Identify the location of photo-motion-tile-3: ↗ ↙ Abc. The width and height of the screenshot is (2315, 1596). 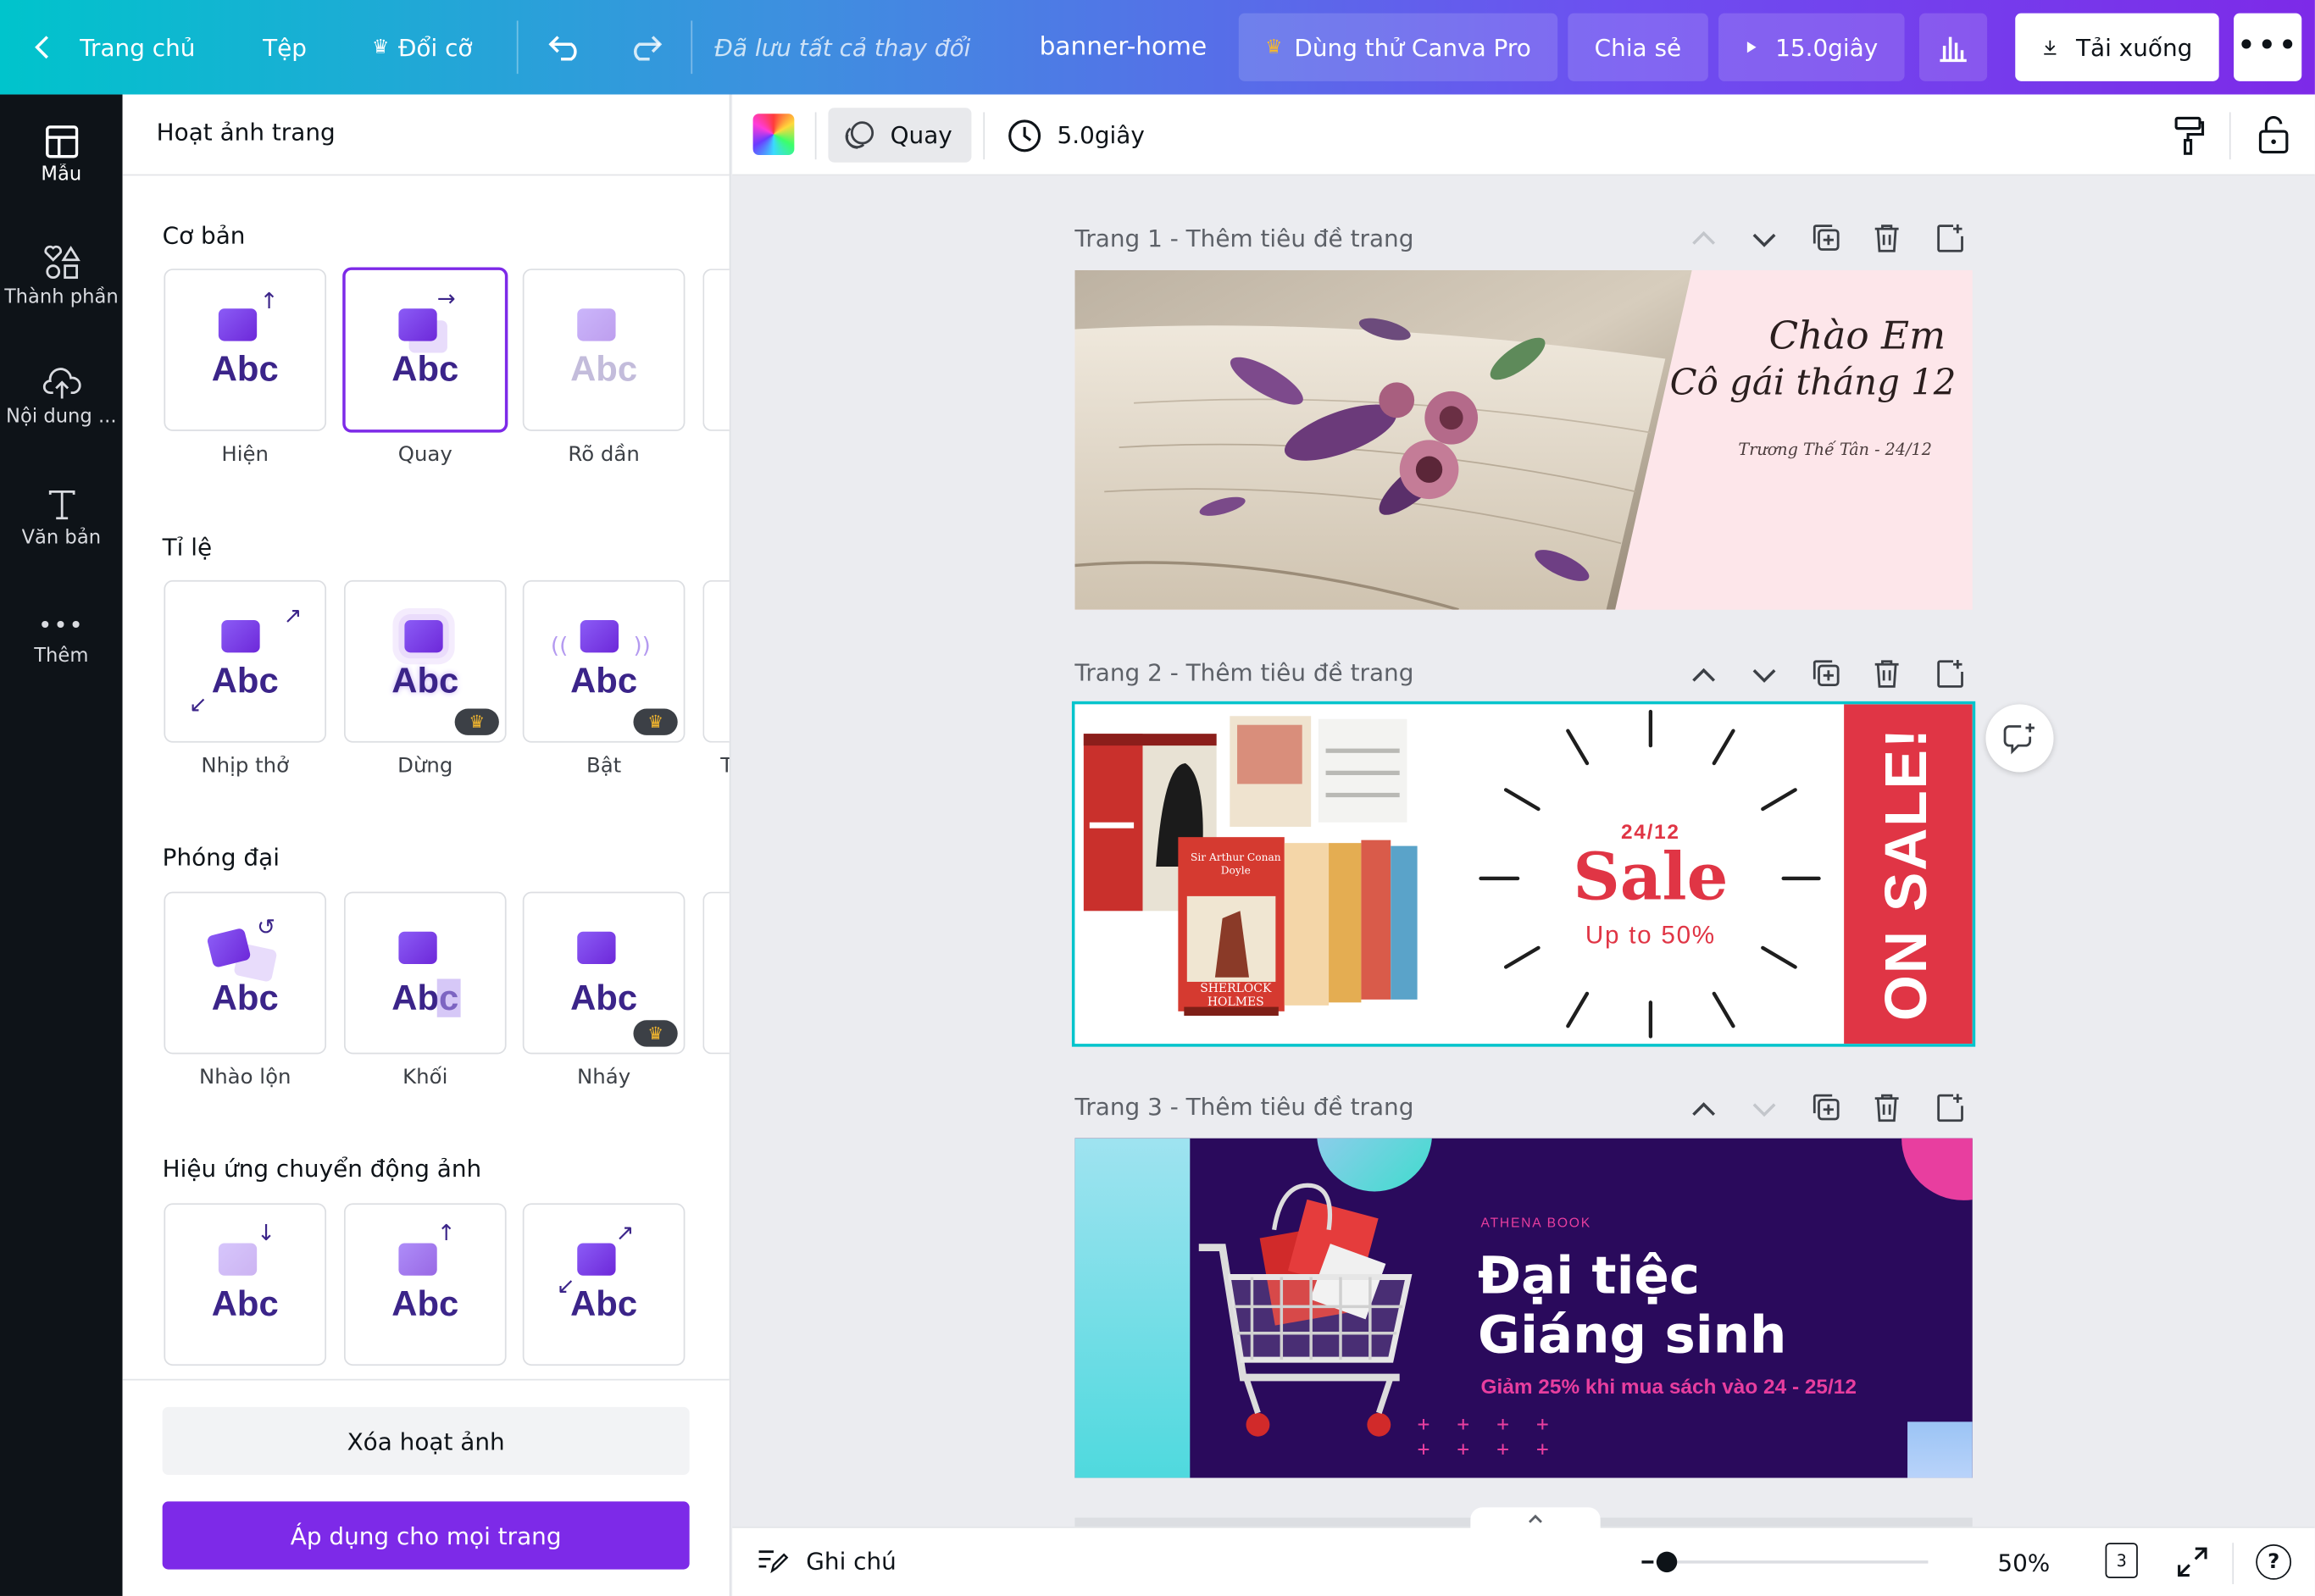
(604, 1284).